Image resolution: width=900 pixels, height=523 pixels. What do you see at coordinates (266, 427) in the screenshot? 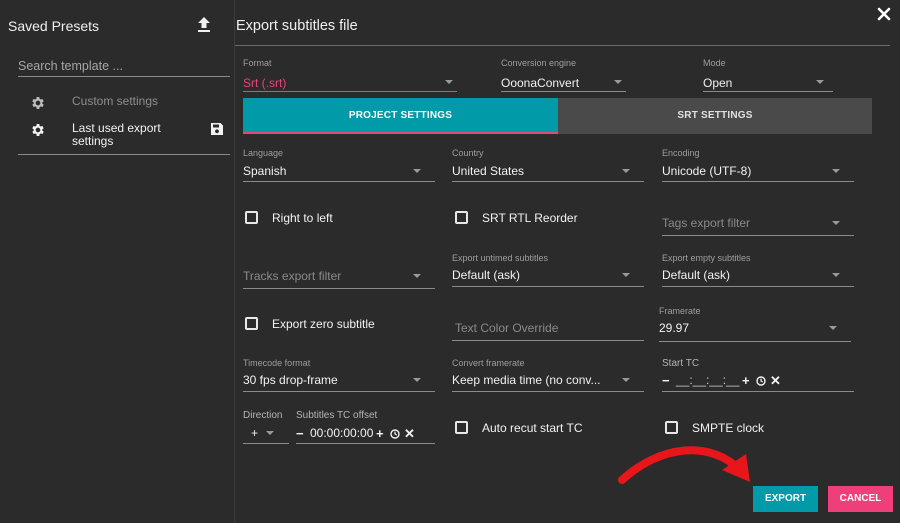
I see `direction-select: Direction +` at bounding box center [266, 427].